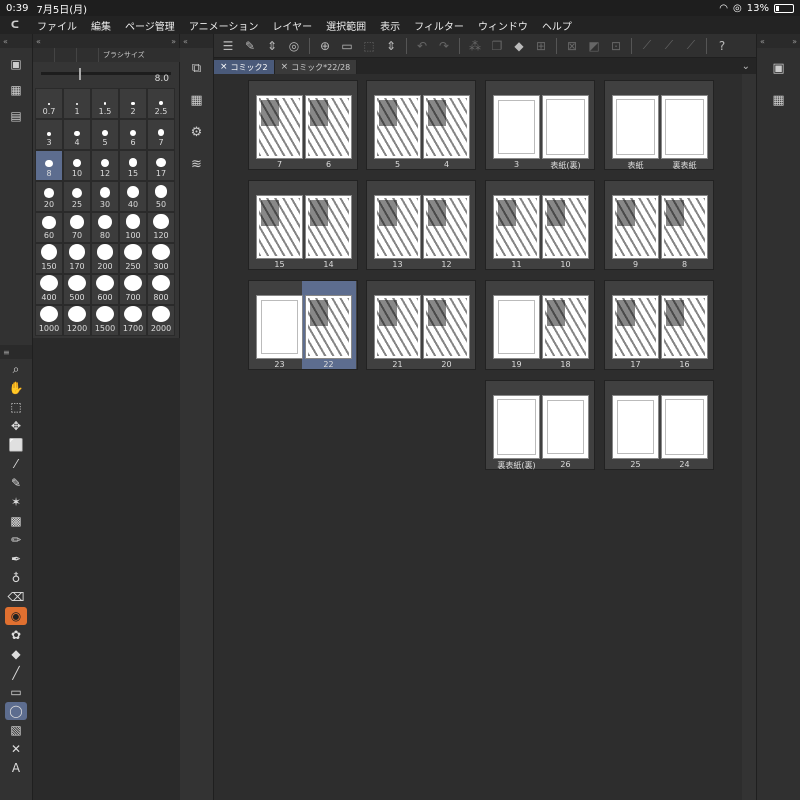 This screenshot has width=800, height=800. Describe the element at coordinates (294, 46) in the screenshot. I see `clip-studio-icon: ◎` at that location.